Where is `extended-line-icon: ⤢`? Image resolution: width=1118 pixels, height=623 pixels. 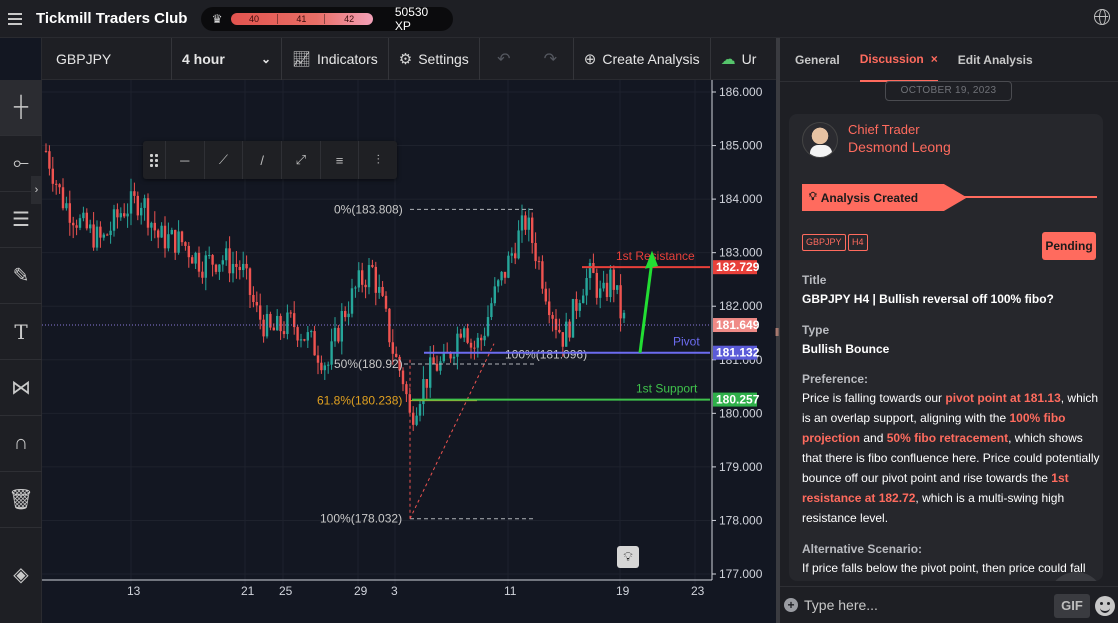
extended-line-icon: ⤢ is located at coordinates (300, 160).